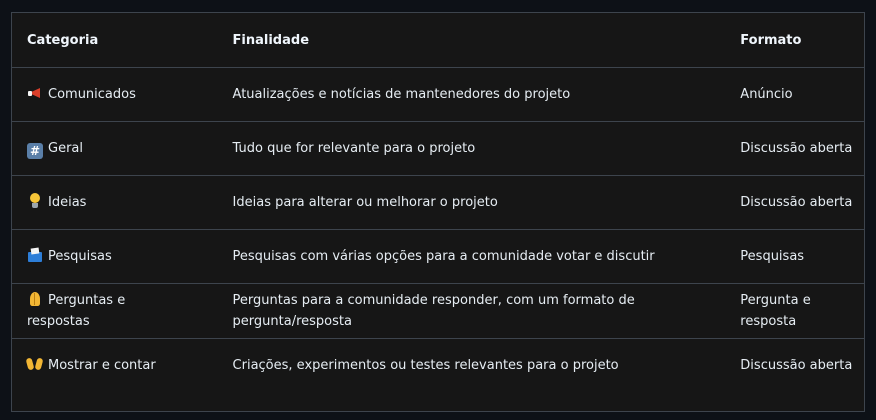 The image size is (876, 420). Describe the element at coordinates (772, 256) in the screenshot. I see `format-cell: Pesquisas` at that location.